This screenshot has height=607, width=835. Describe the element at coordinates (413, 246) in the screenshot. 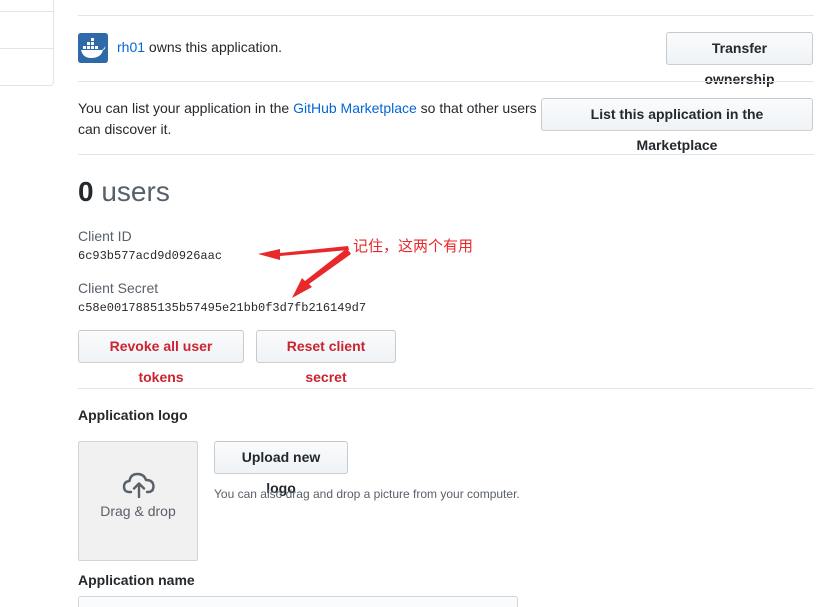

I see `annotation-note: 记住，这两个有用` at that location.